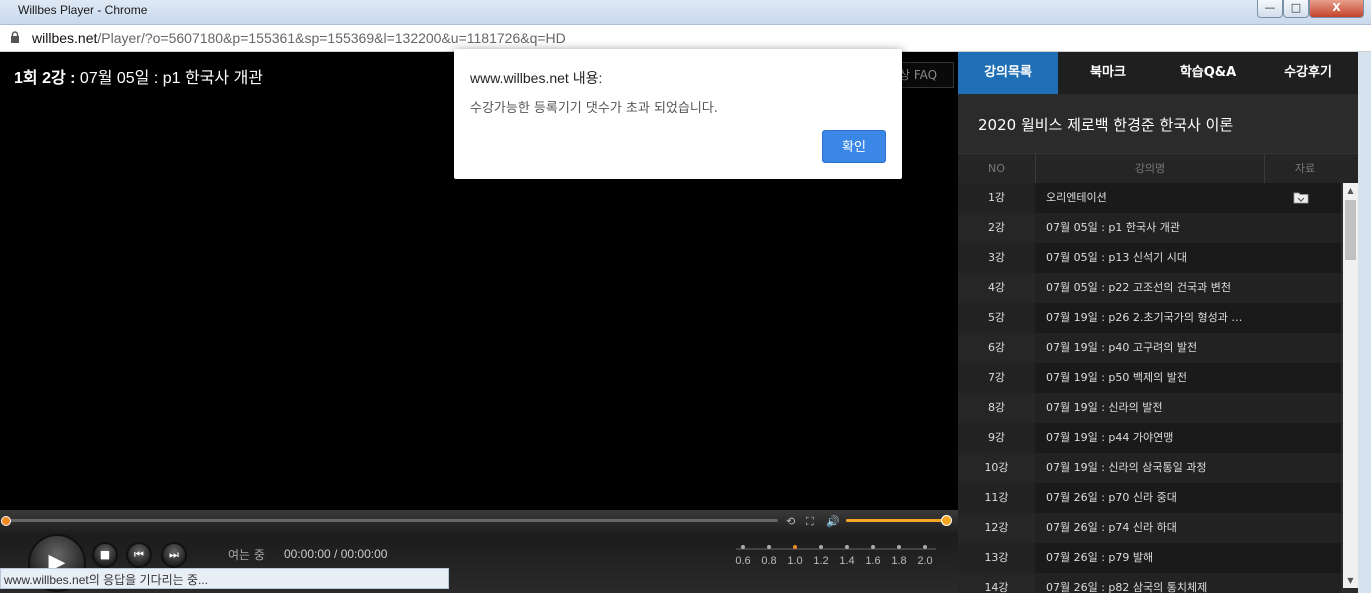 The image size is (1371, 593). Describe the element at coordinates (1153, 378) in the screenshot. I see `lecture-name: 07월 19일 : p50 백제의 발전` at that location.